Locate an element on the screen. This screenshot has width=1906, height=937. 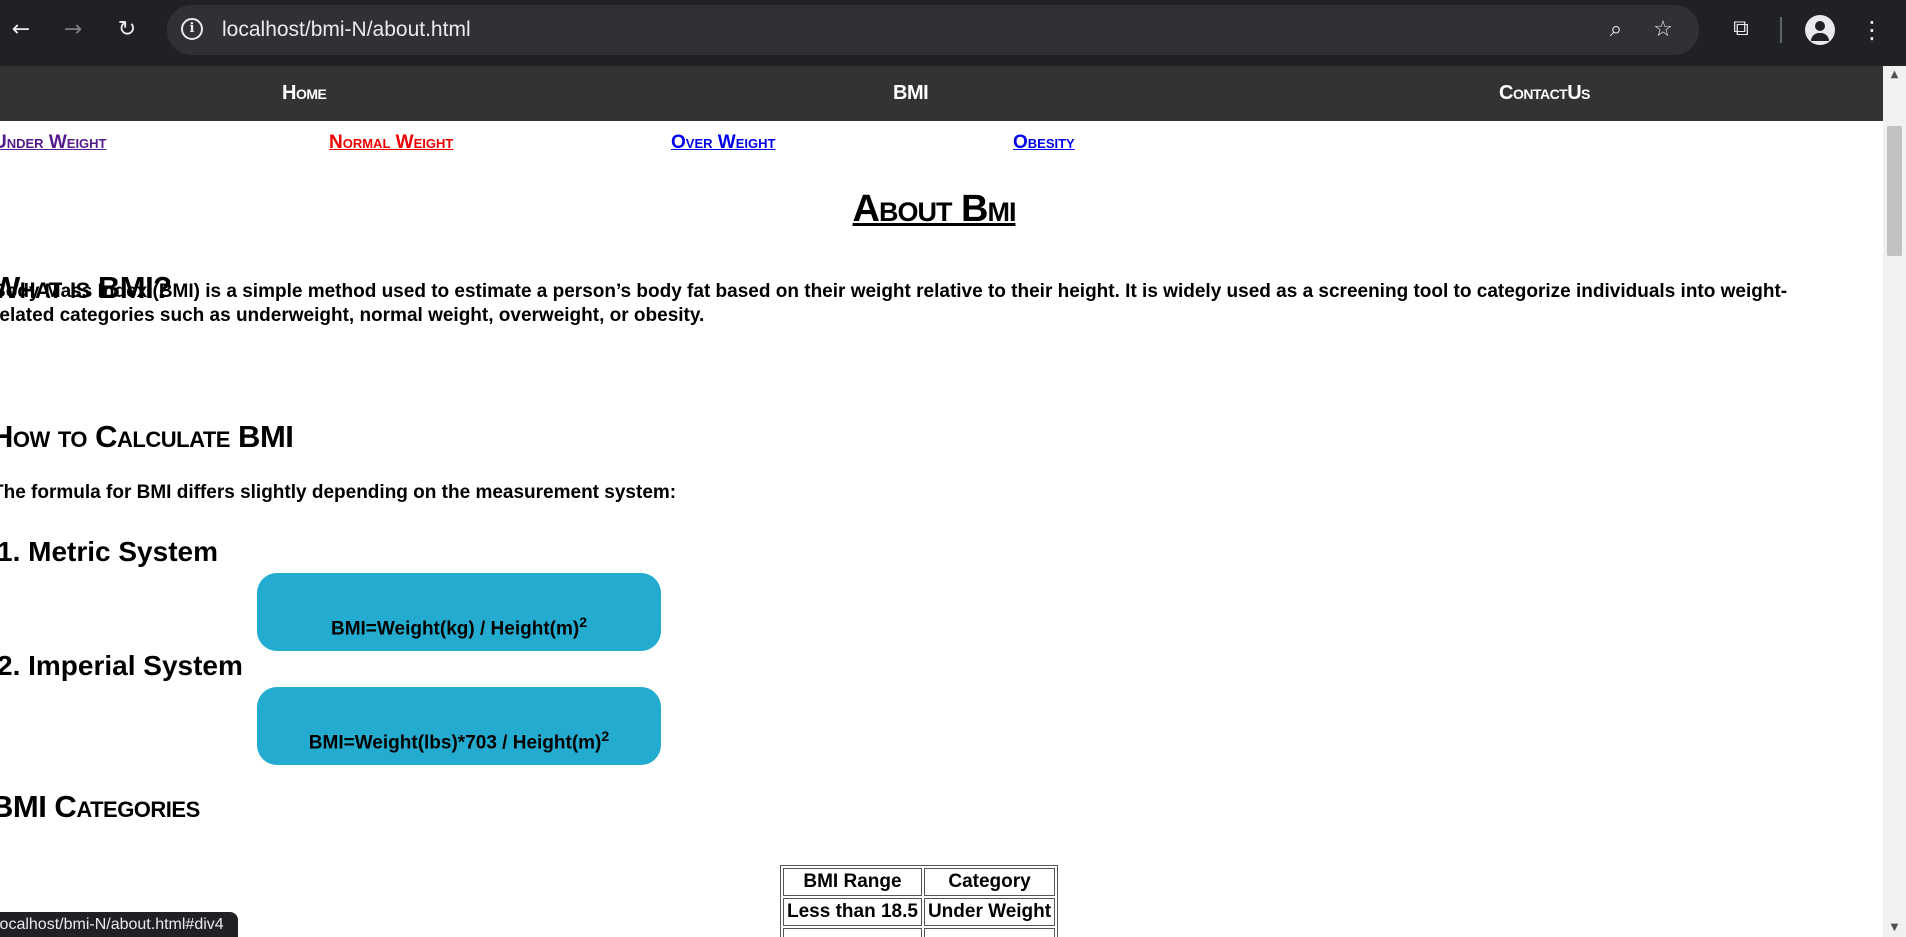
status-url: localhost/bmi-N/about.html#div4 is located at coordinates (112, 924).